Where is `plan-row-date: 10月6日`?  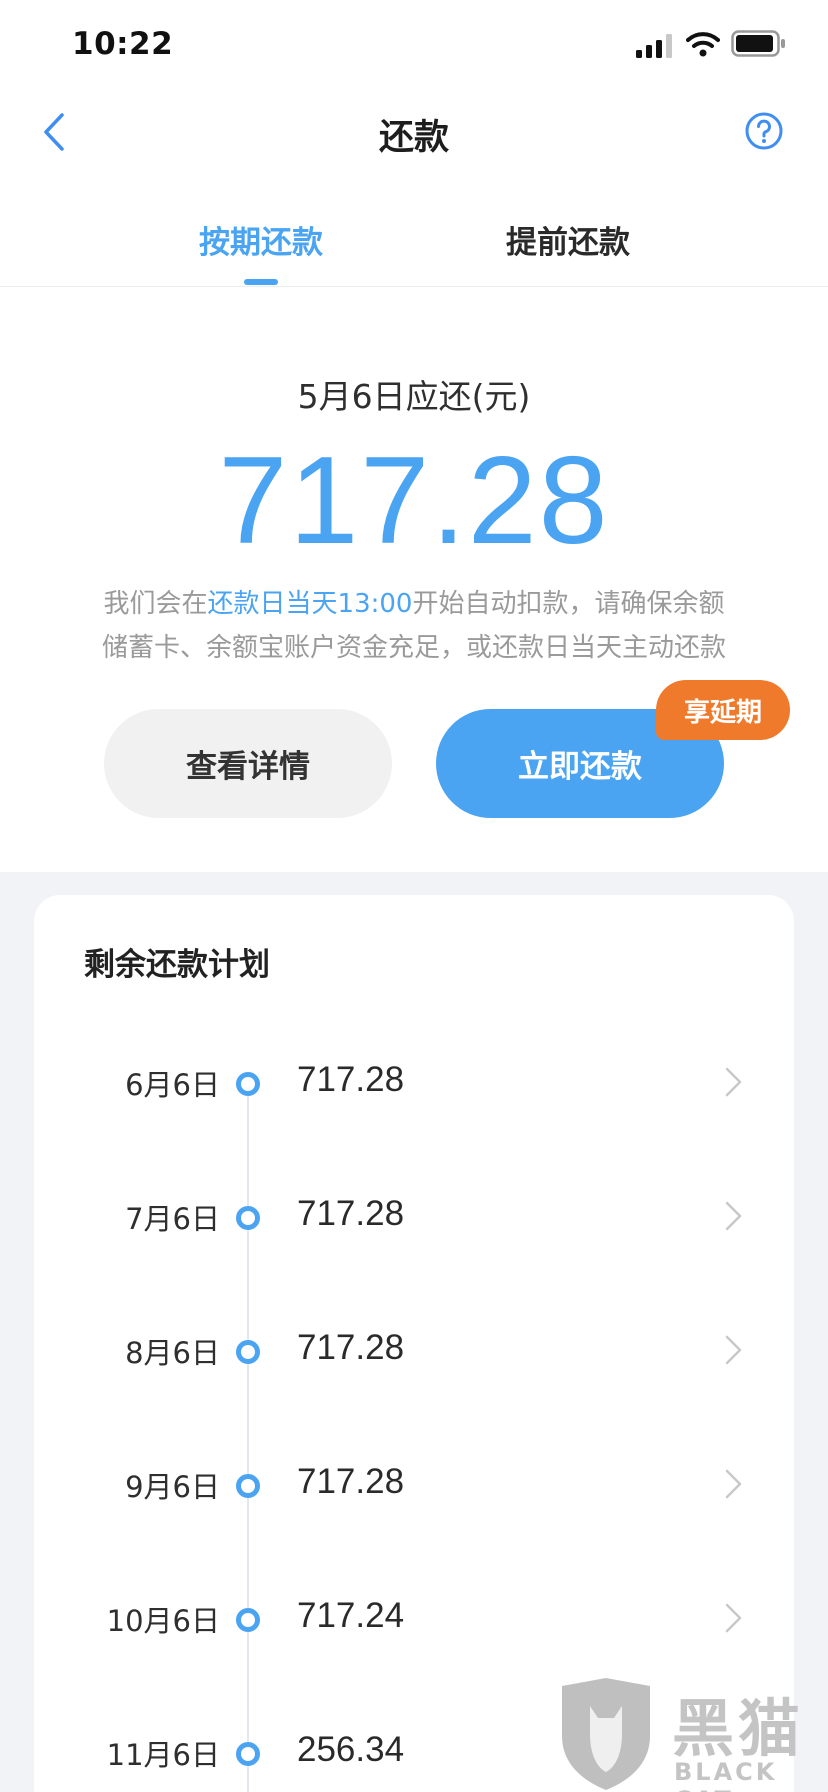
plan-row-date: 10月6日 is located at coordinates (163, 1621).